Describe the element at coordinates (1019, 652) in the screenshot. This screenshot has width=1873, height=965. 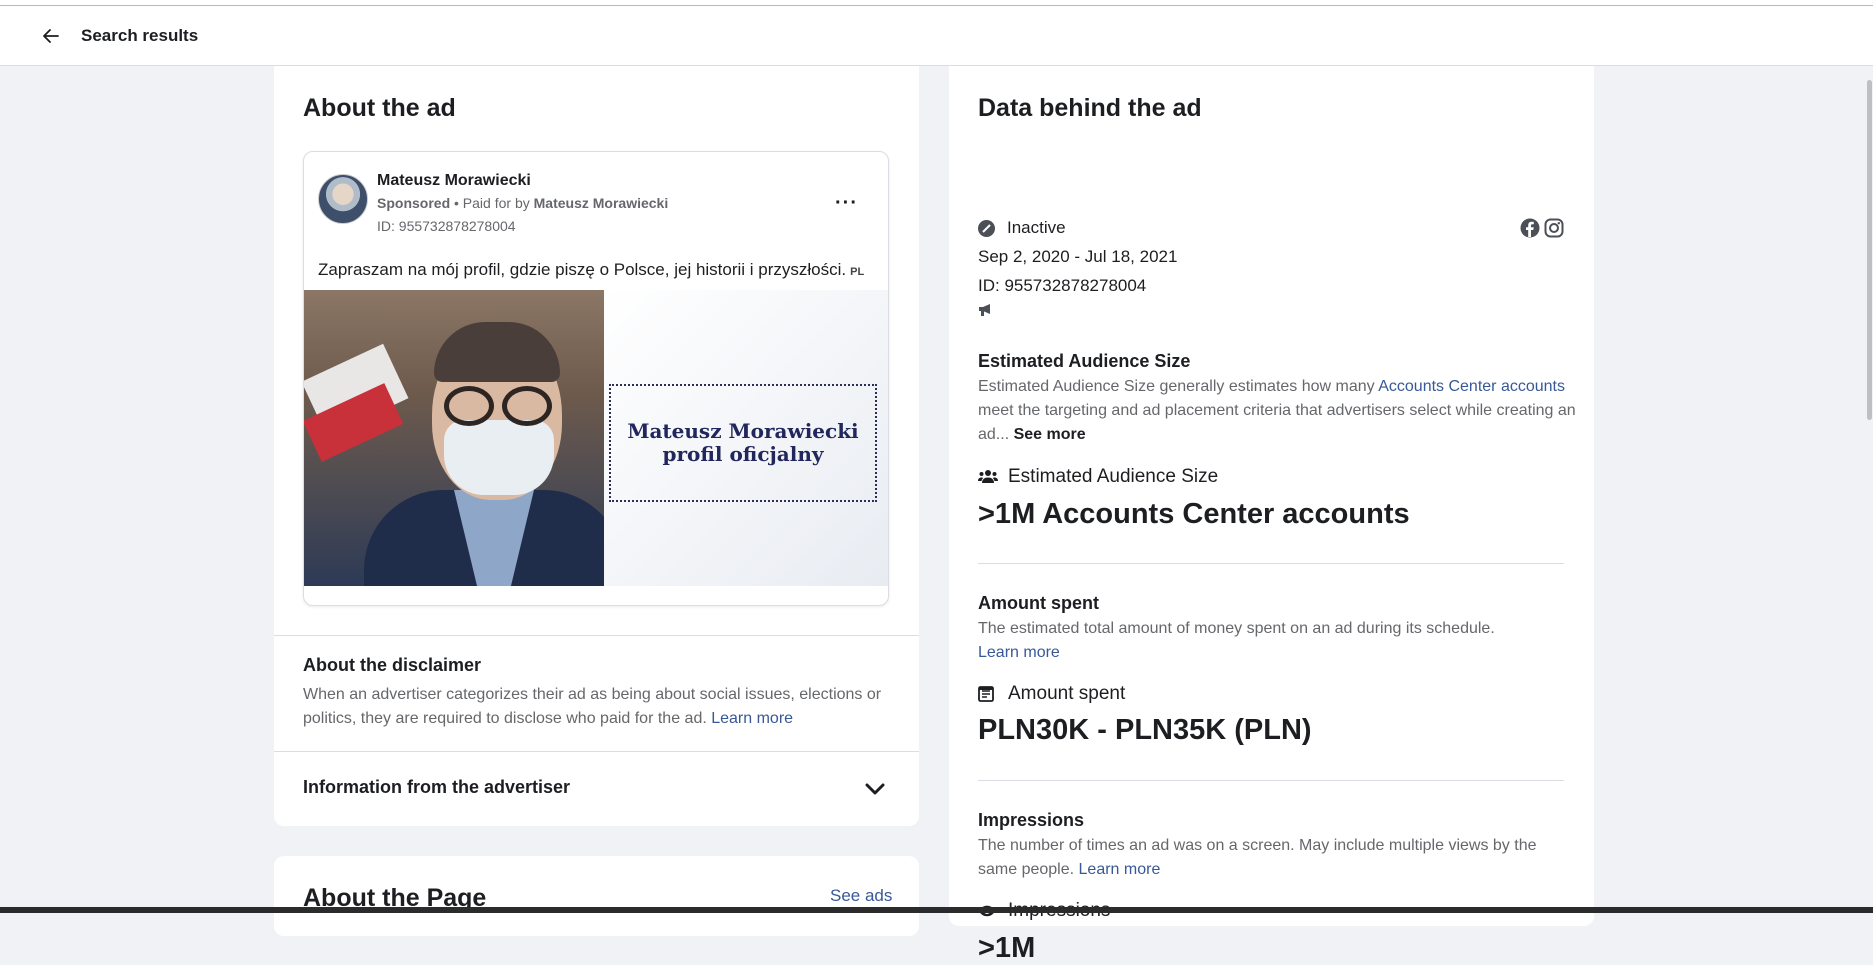
I see `amount-learn-more-link: Learn more` at that location.